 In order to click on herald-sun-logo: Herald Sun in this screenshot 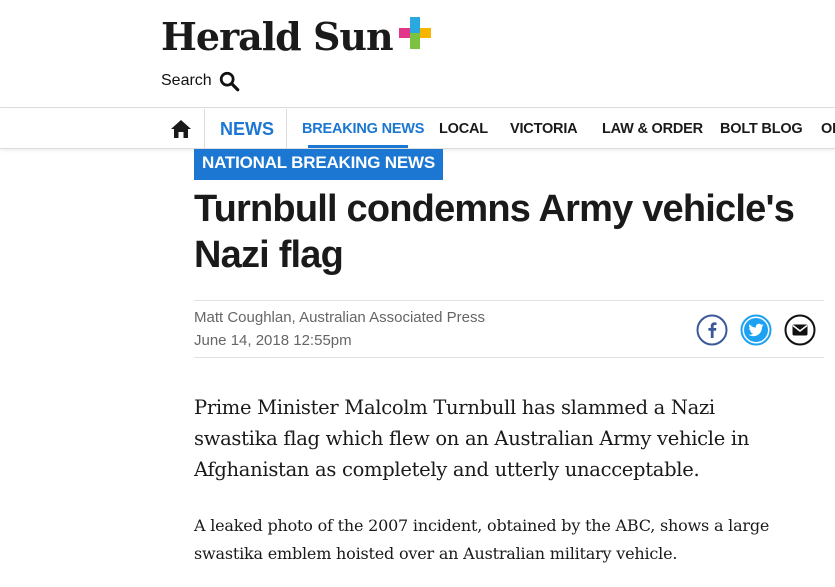, I will do `click(296, 36)`.